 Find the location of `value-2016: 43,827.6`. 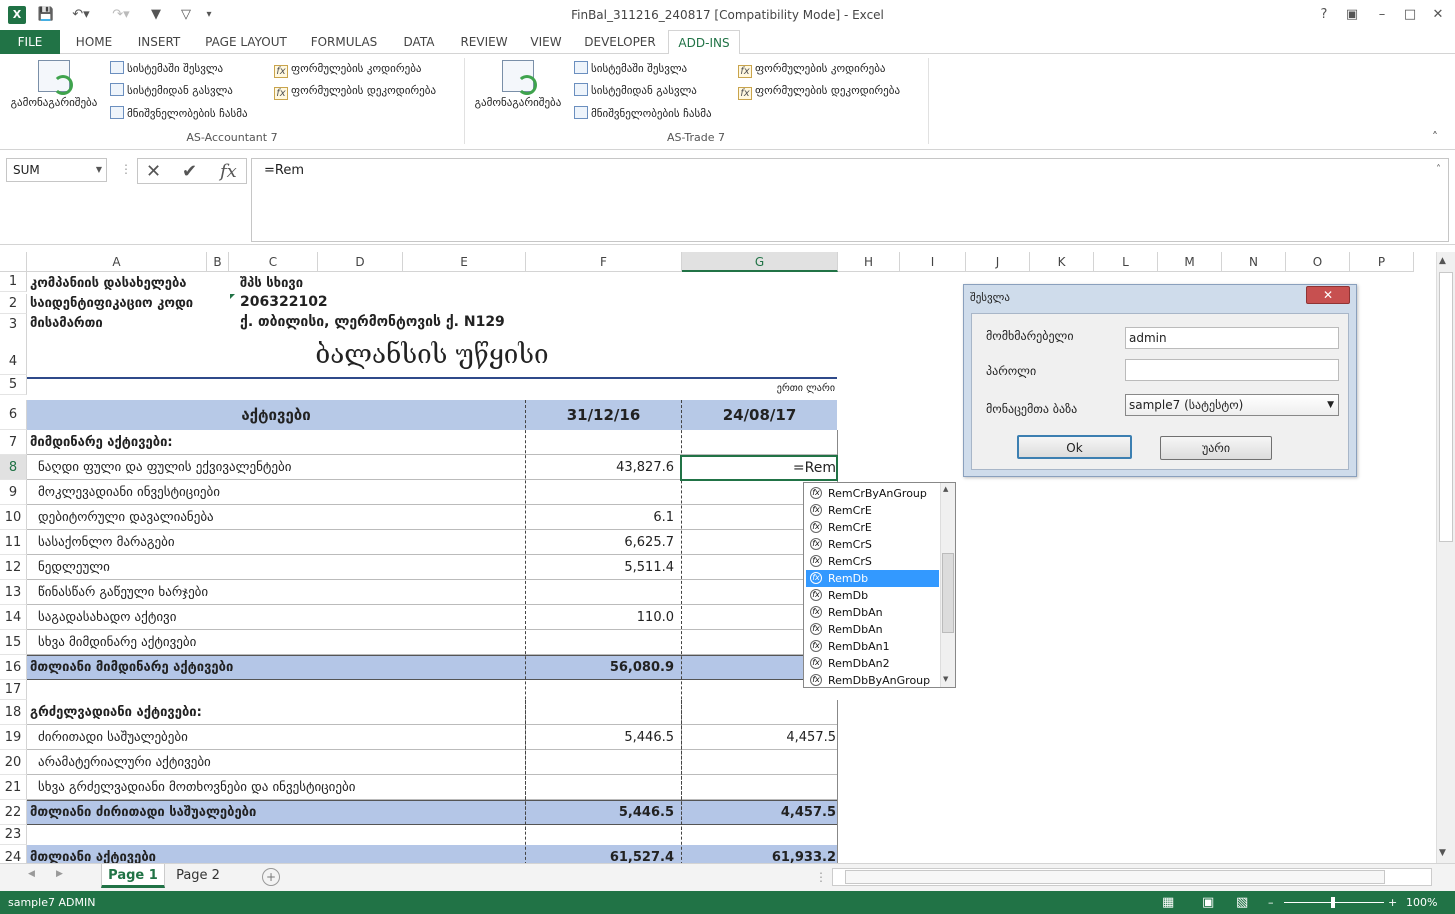

value-2016: 43,827.6 is located at coordinates (601, 467).